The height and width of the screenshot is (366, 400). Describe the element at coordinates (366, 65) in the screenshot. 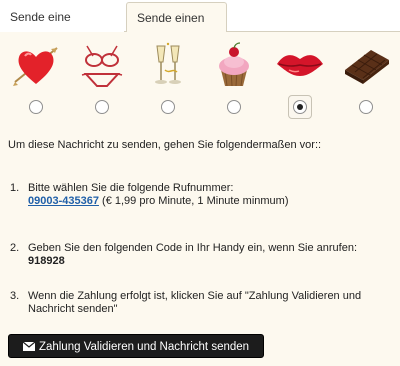

I see `chocolate-icon` at that location.